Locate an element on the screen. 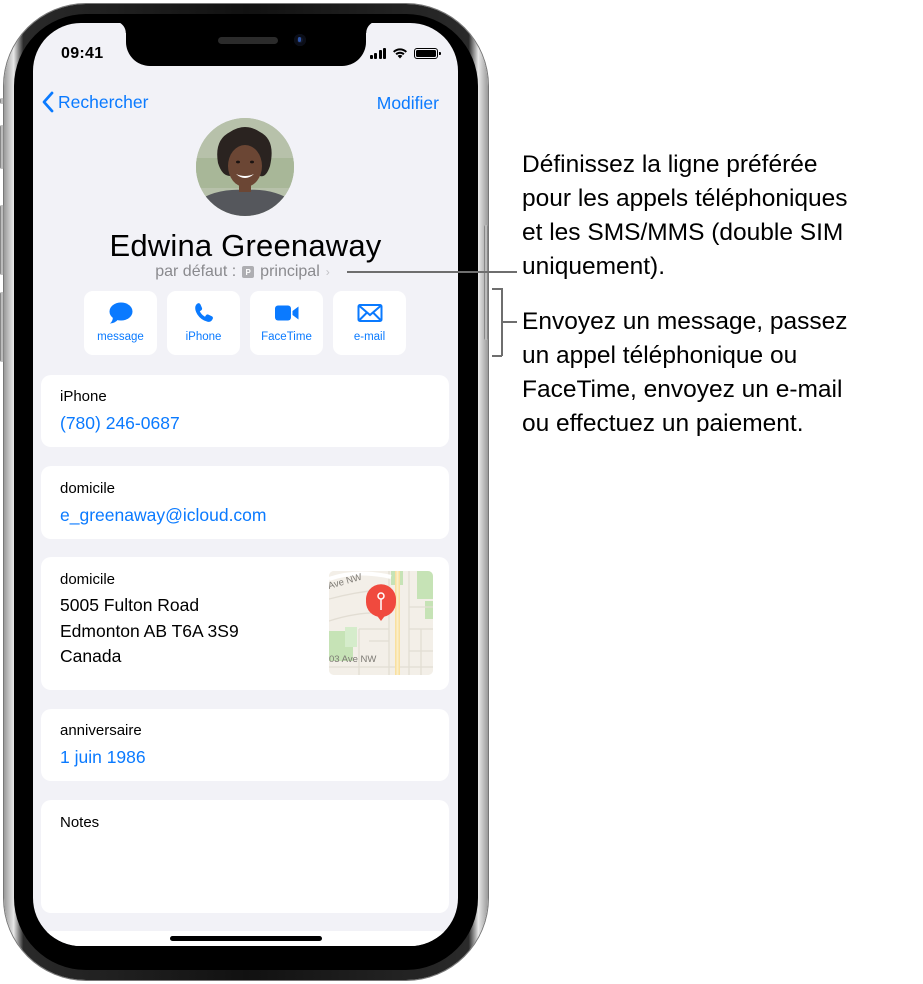 The width and height of the screenshot is (923, 984). status-icons is located at coordinates (405, 53).